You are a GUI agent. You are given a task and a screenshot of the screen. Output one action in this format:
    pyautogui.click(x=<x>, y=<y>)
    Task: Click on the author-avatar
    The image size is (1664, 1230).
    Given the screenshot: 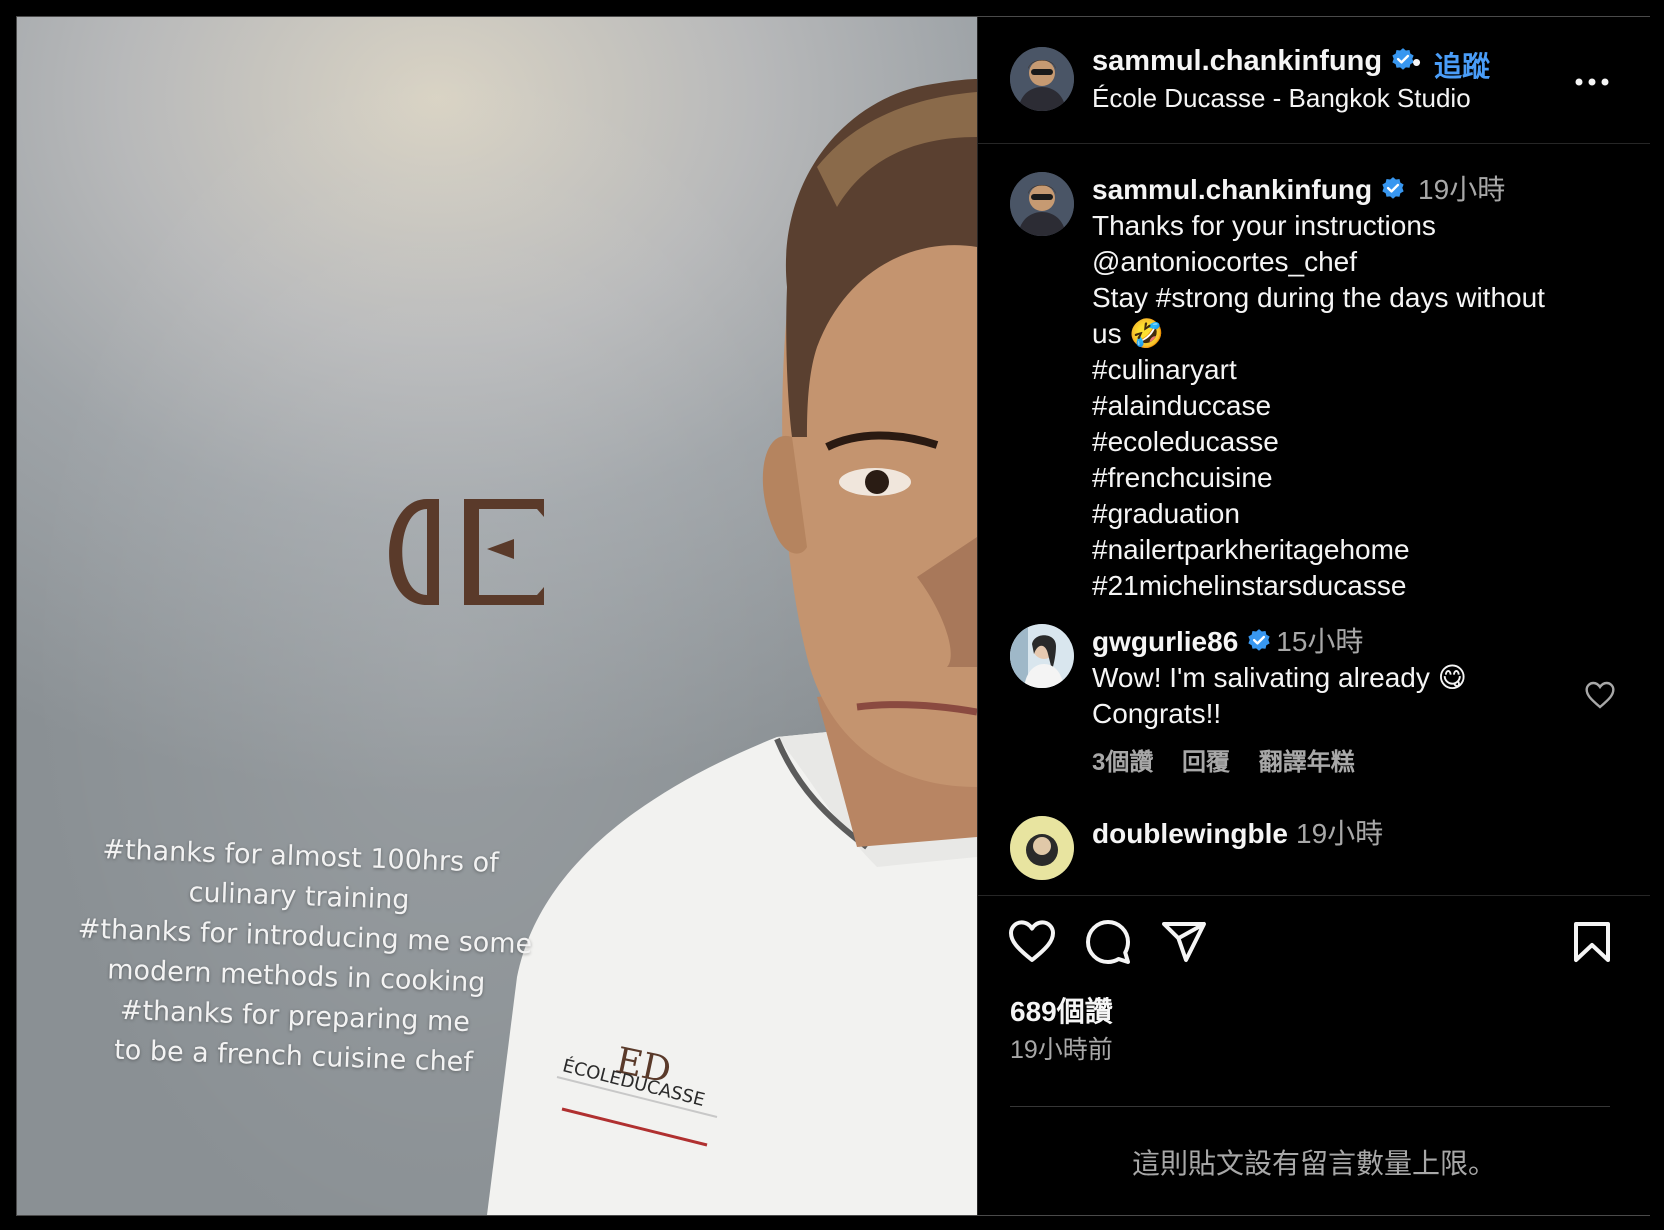 What is the action you would take?
    pyautogui.click(x=1042, y=79)
    